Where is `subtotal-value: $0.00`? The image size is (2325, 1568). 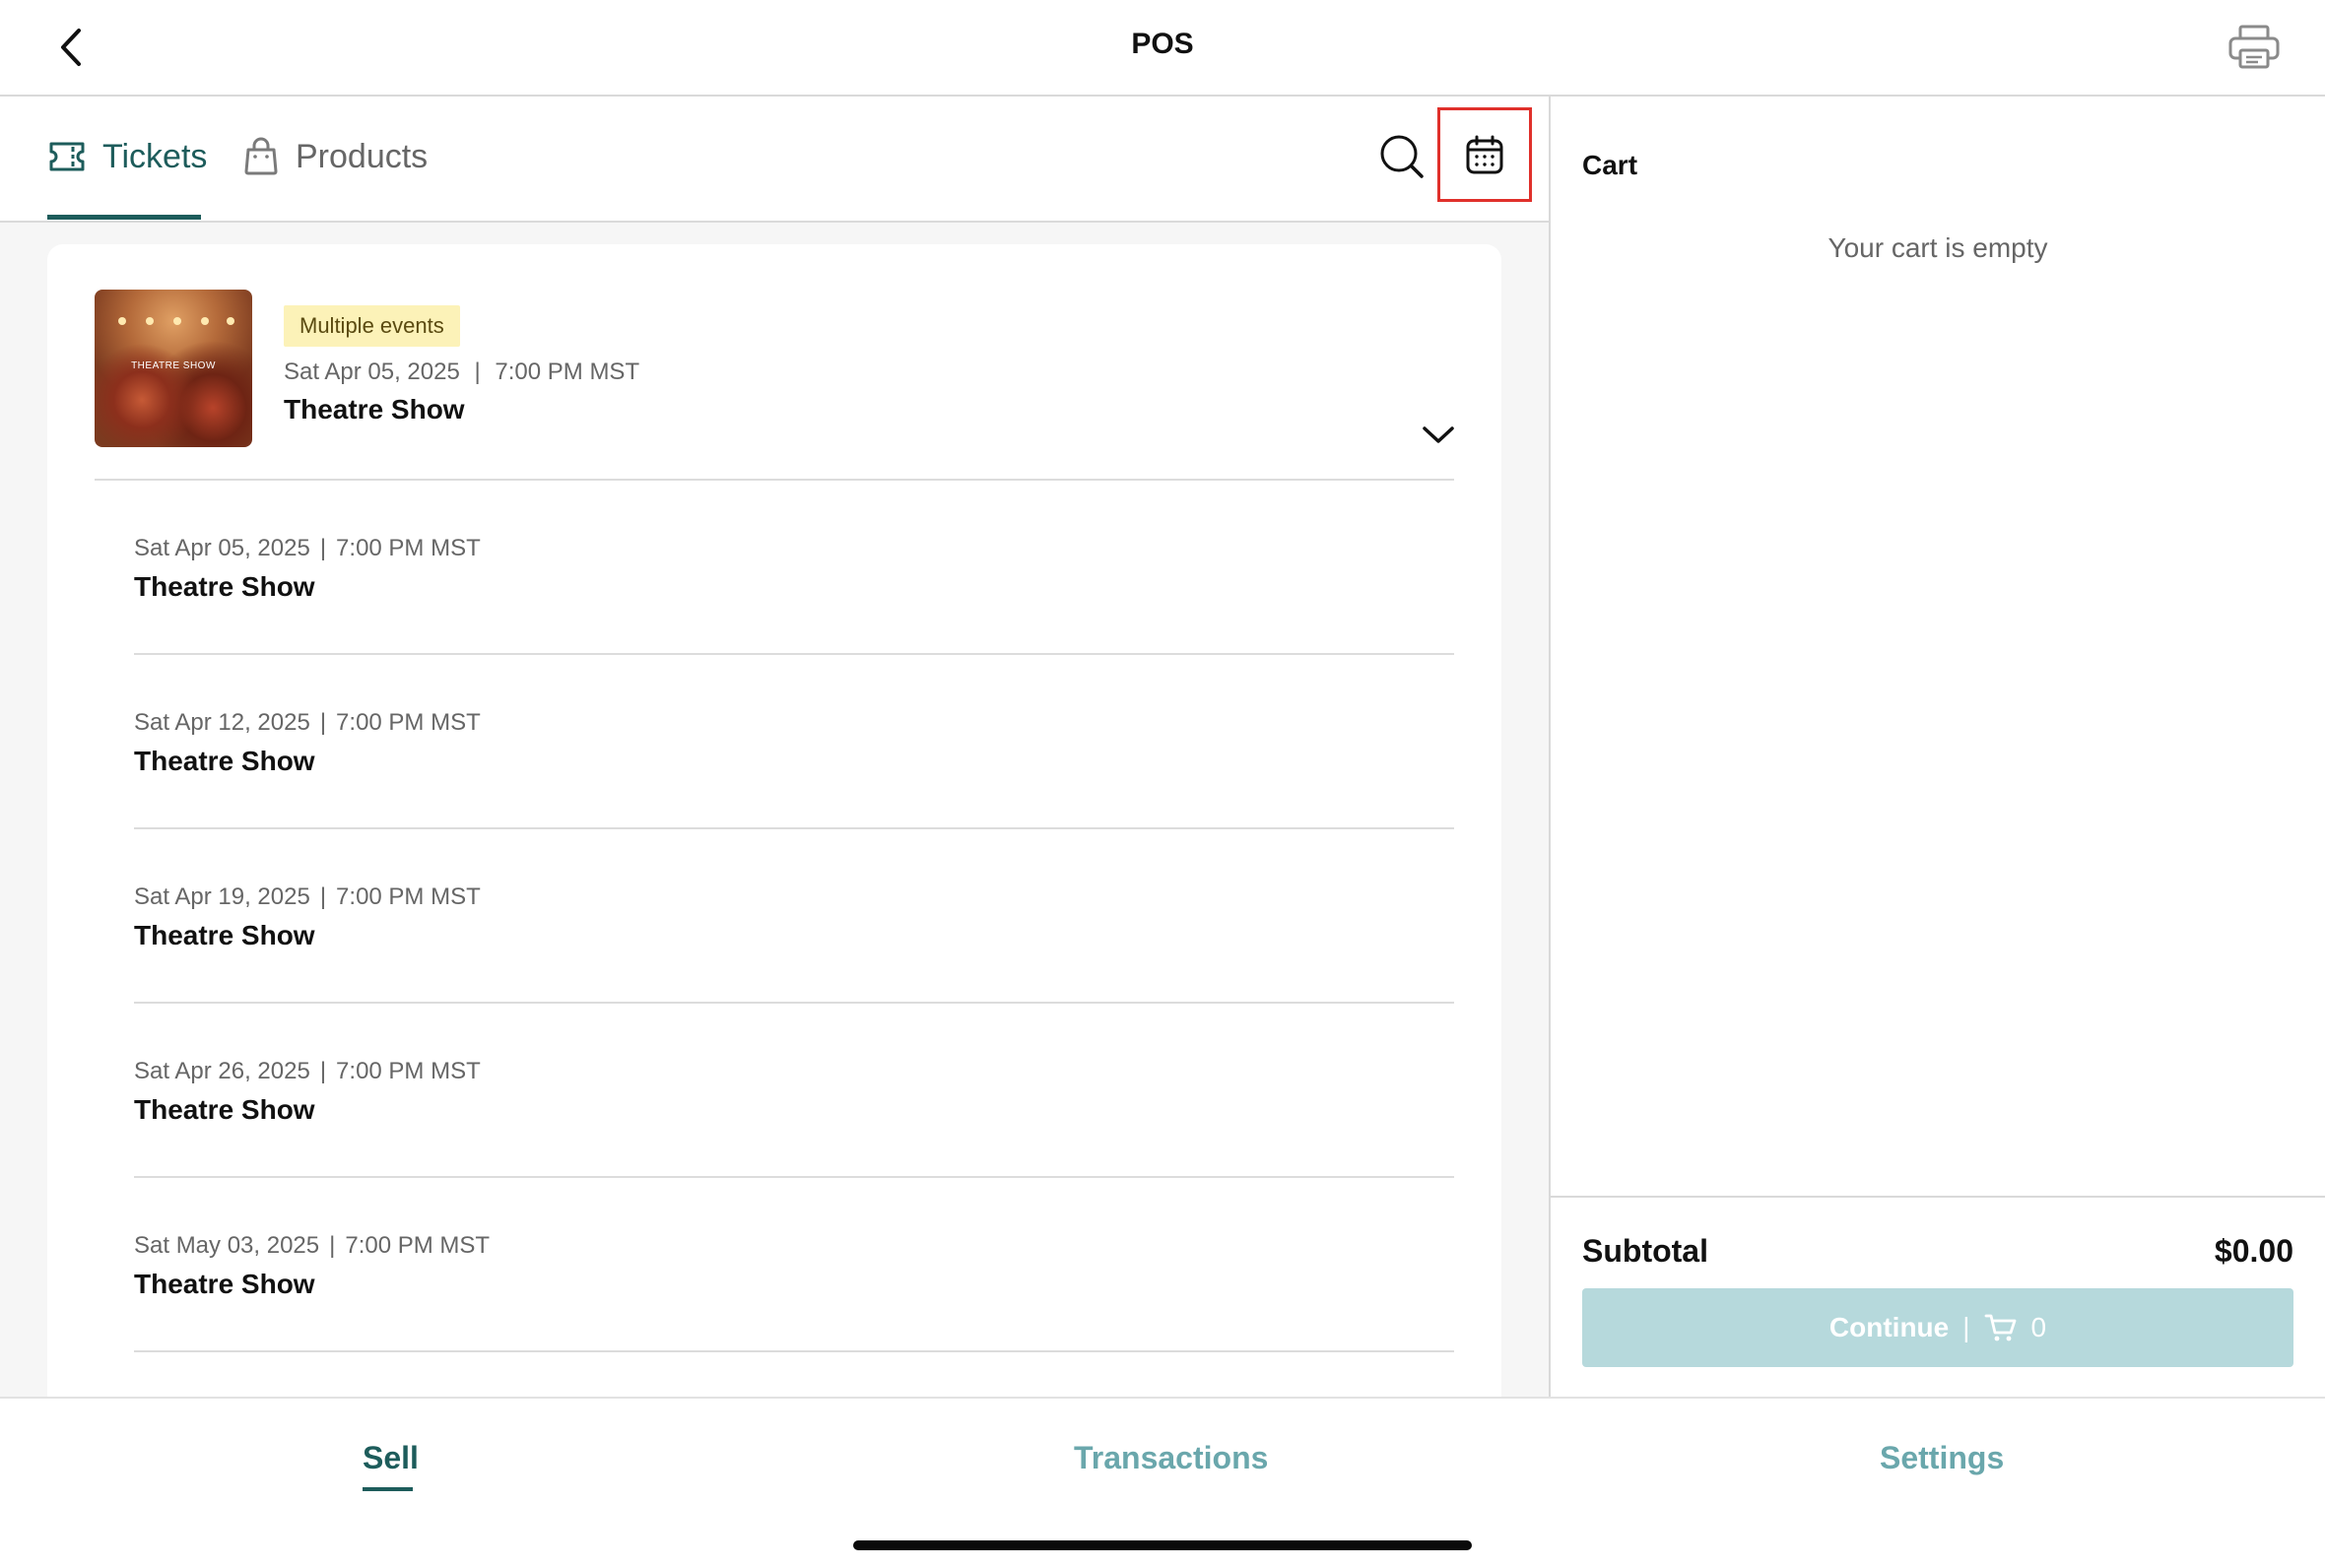 subtotal-value: $0.00 is located at coordinates (2253, 1251).